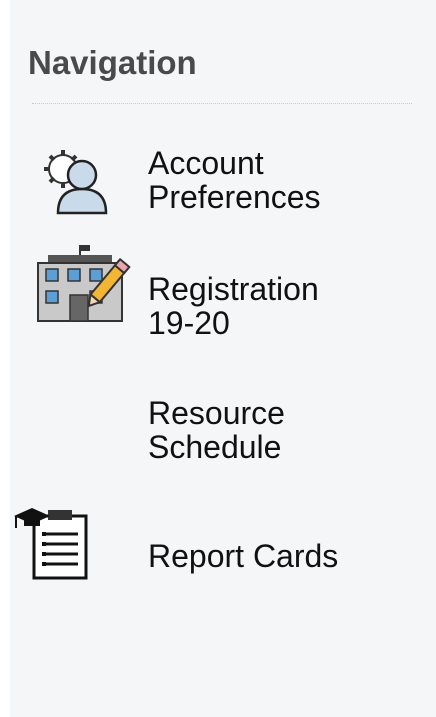 The height and width of the screenshot is (717, 436). What do you see at coordinates (222, 103) in the screenshot?
I see `navigation-divider` at bounding box center [222, 103].